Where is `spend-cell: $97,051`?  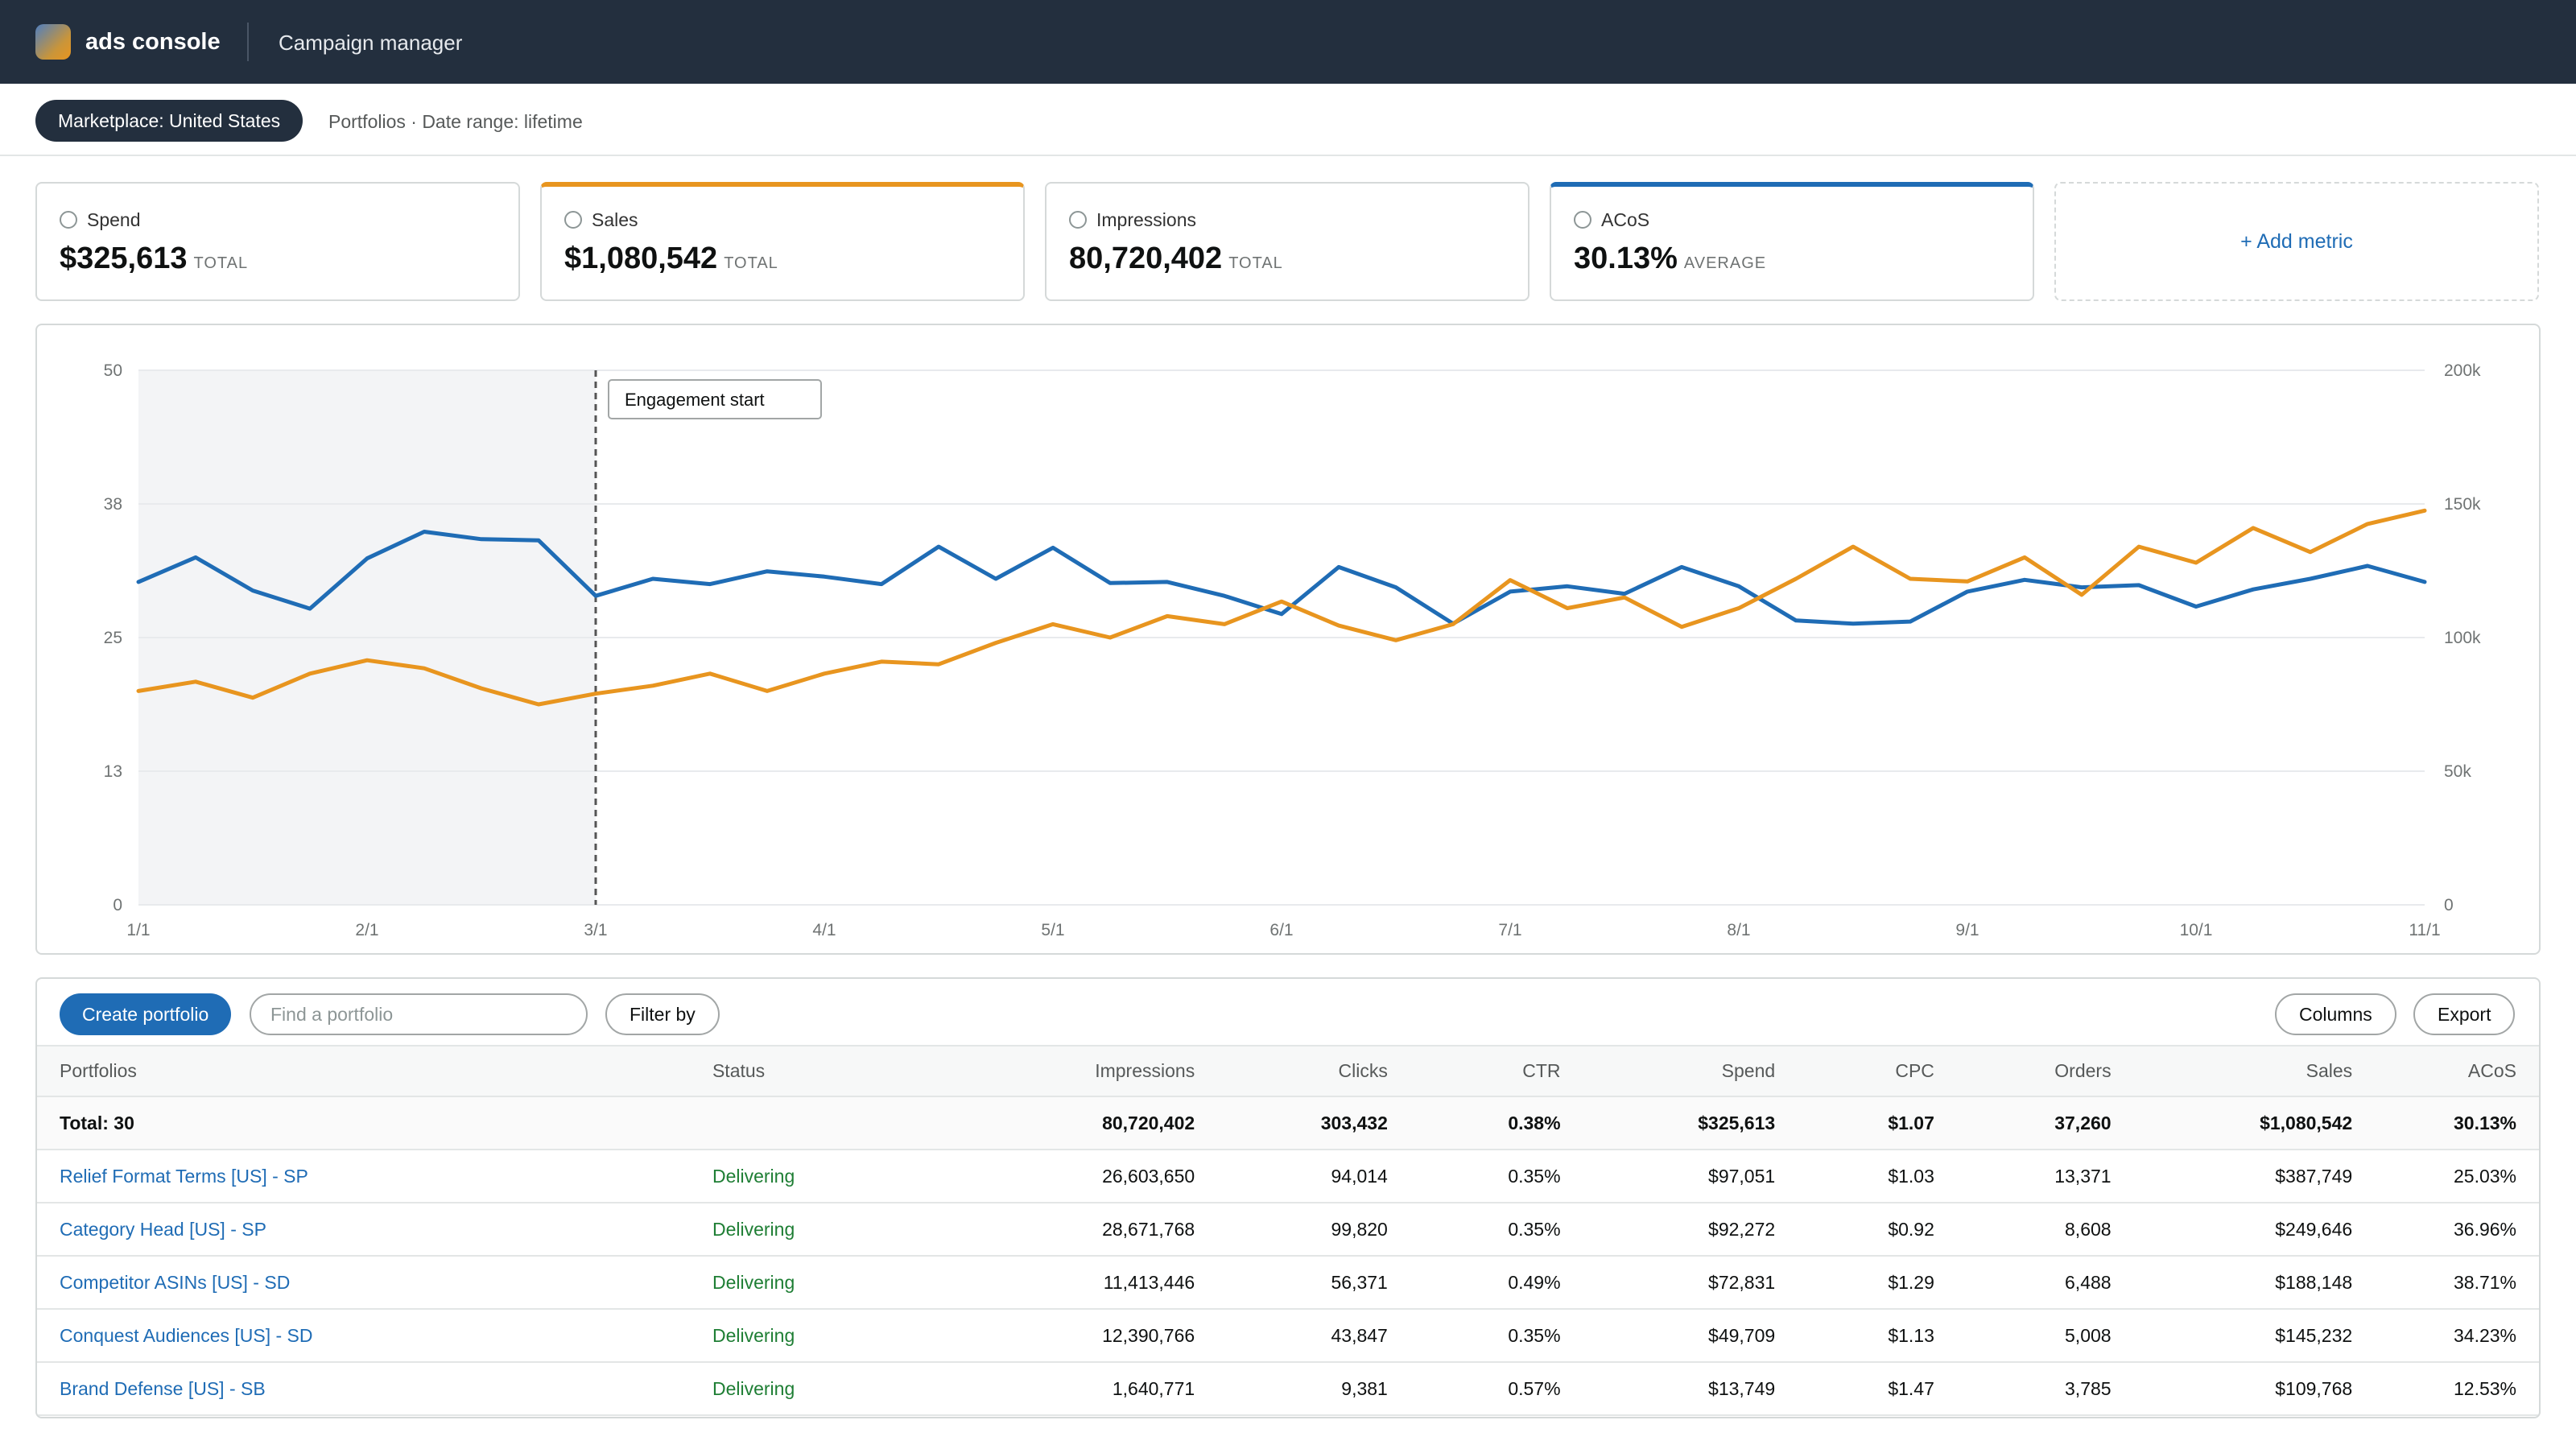
spend-cell: $97,051 is located at coordinates (1668, 1176).